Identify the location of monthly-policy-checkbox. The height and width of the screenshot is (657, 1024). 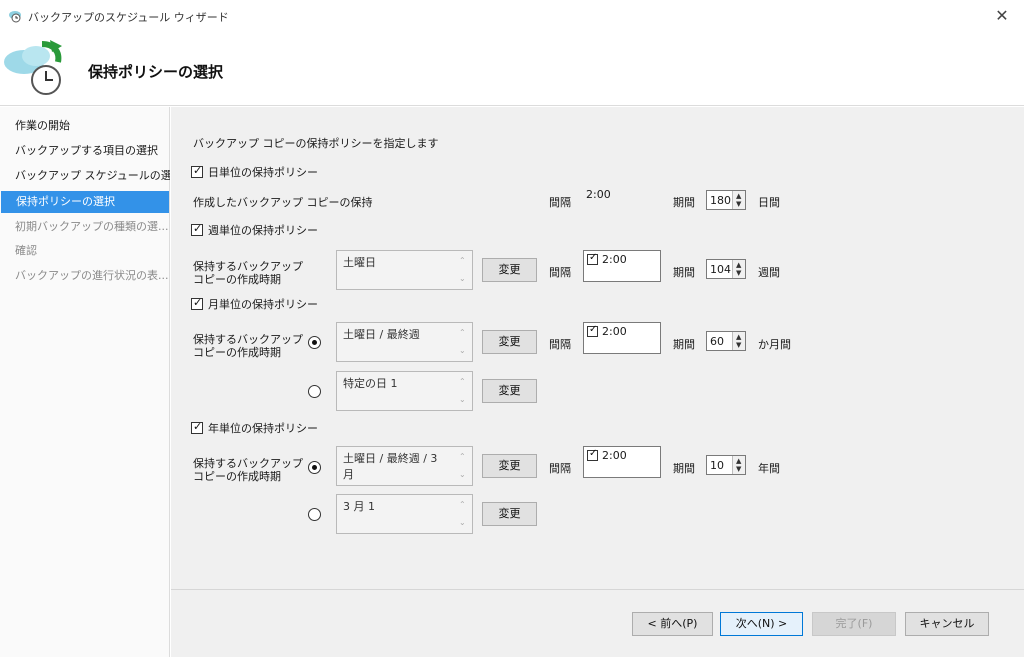
(197, 303).